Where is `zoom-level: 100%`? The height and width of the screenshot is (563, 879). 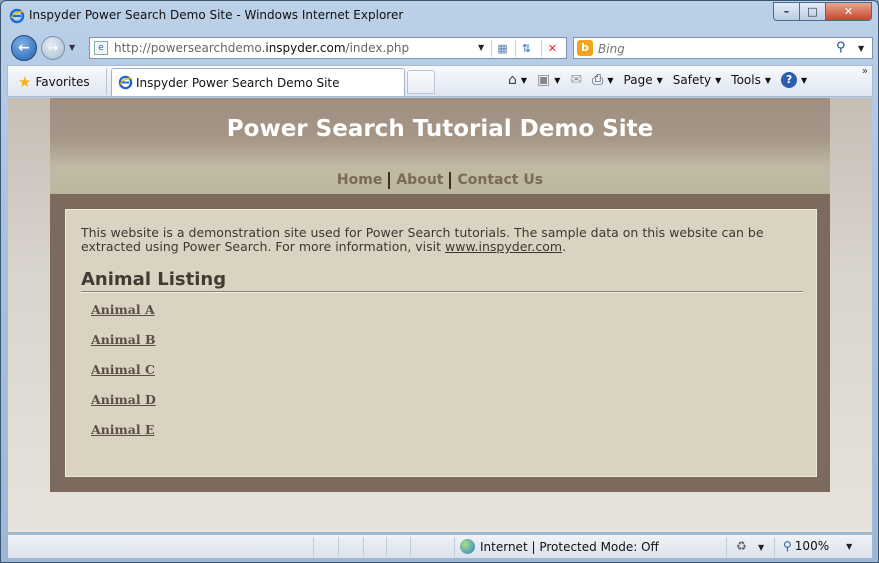 zoom-level: 100% is located at coordinates (812, 546).